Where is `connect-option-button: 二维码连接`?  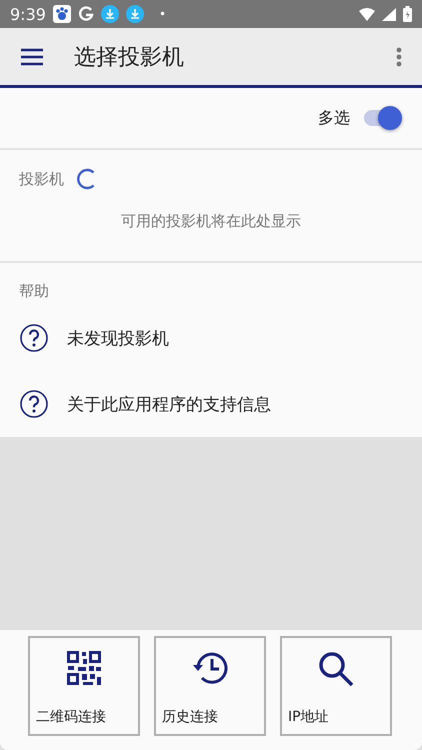
connect-option-button: 二维码连接 is located at coordinates (84, 686).